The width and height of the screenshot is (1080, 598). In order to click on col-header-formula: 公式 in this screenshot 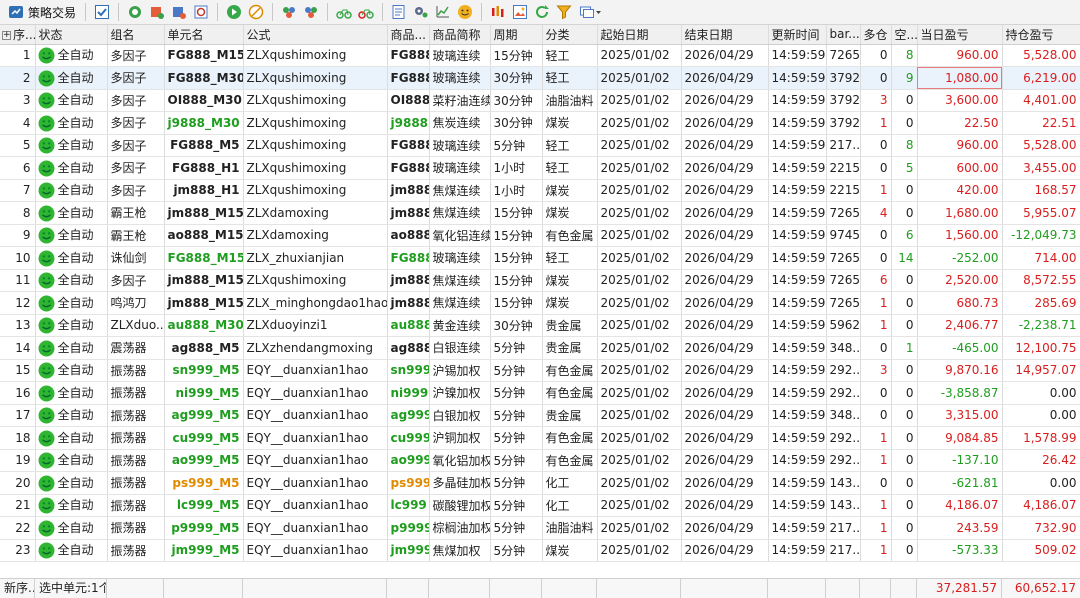, I will do `click(315, 35)`.